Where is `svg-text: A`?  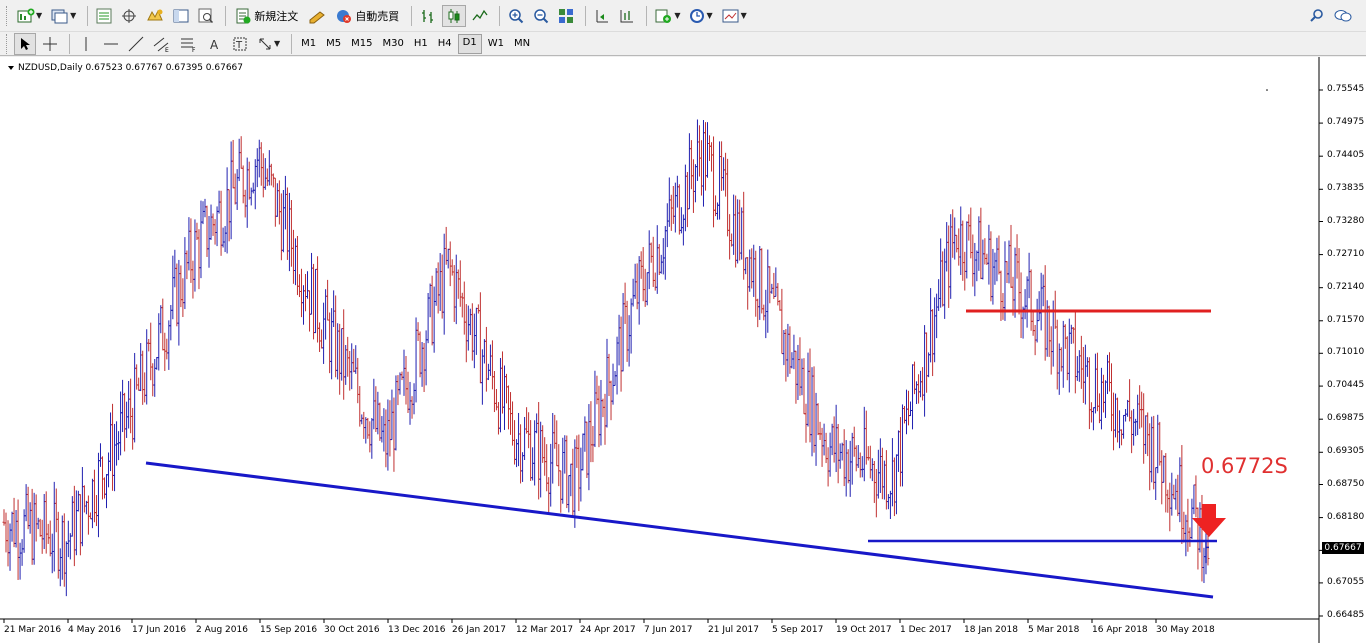 svg-text: A is located at coordinates (214, 44).